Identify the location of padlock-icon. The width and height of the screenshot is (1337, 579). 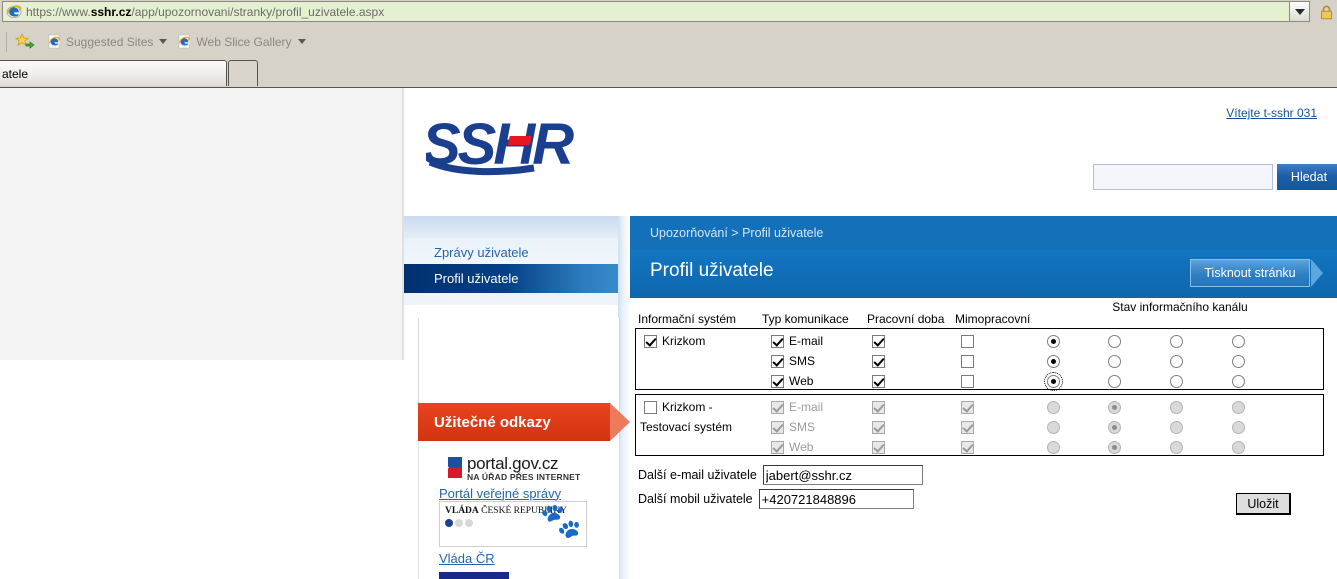
(1326, 12).